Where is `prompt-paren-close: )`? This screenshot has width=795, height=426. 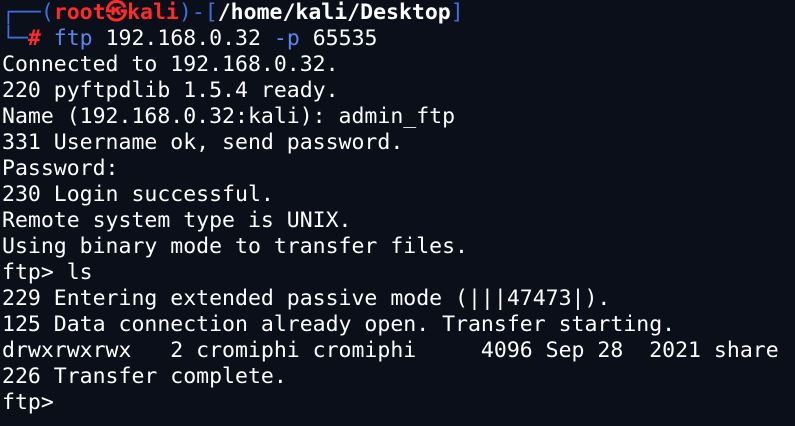
prompt-paren-close: ) is located at coordinates (185, 12).